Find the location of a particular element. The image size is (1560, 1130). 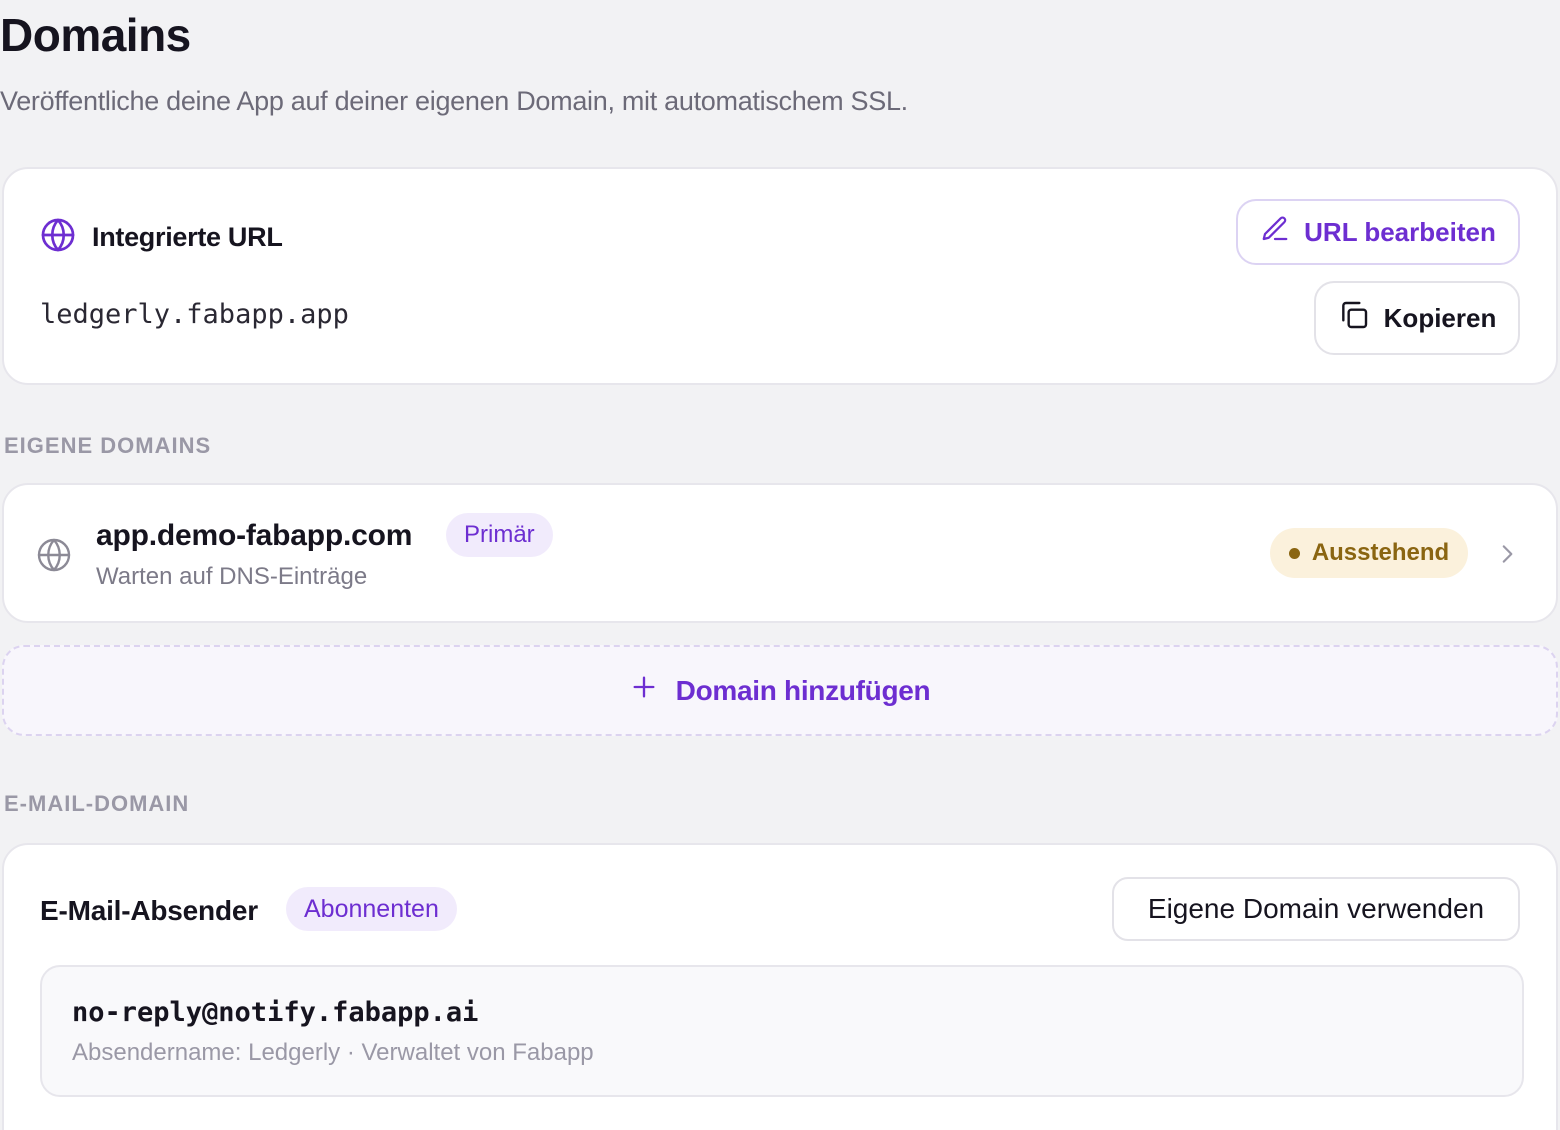

edit-url-label: URL bearbeiten is located at coordinates (1400, 231).